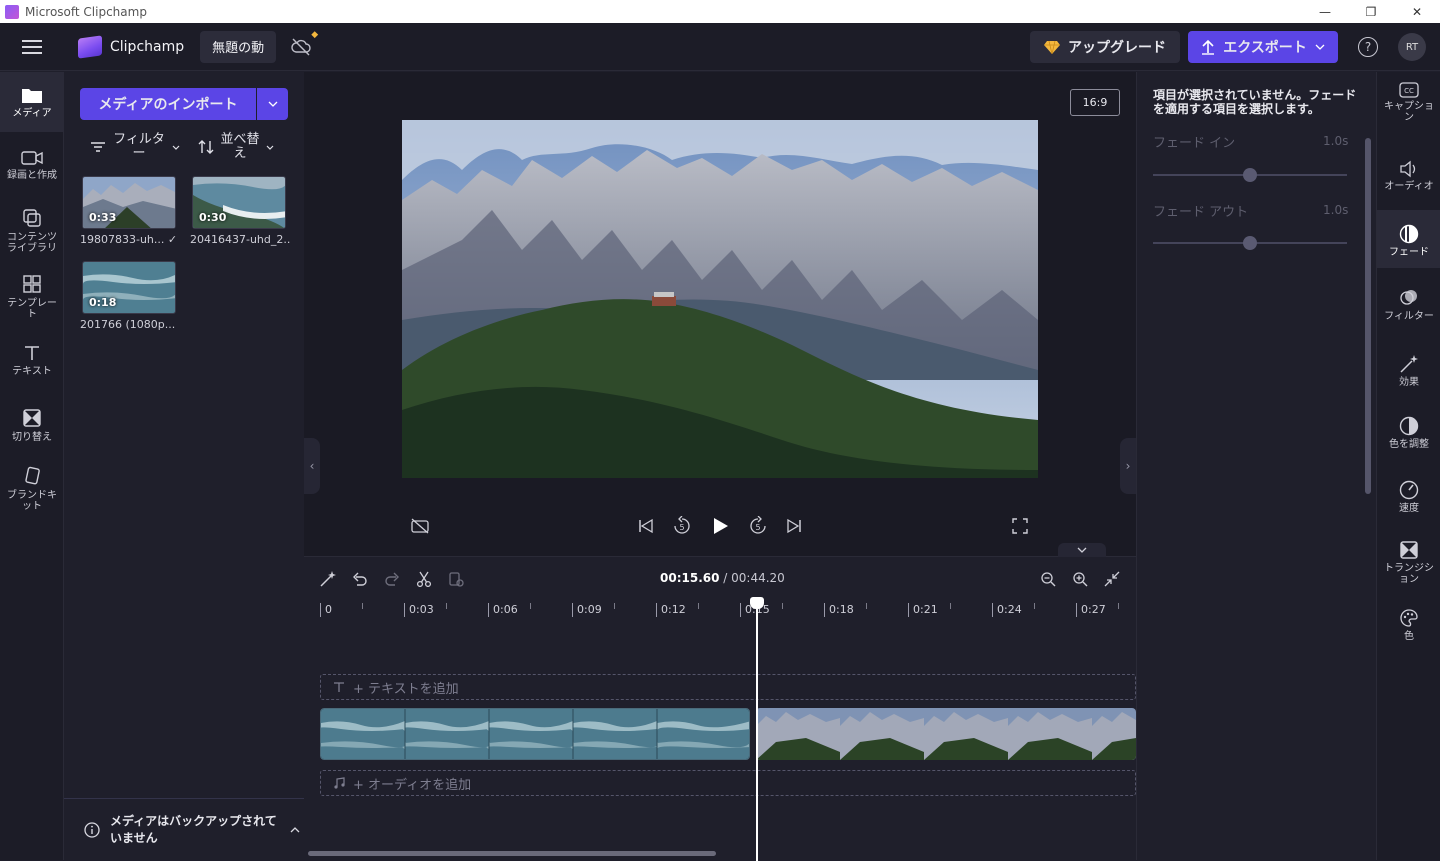 This screenshot has height=861, width=1440. I want to click on rnav-label: キャプション, so click(1409, 112).